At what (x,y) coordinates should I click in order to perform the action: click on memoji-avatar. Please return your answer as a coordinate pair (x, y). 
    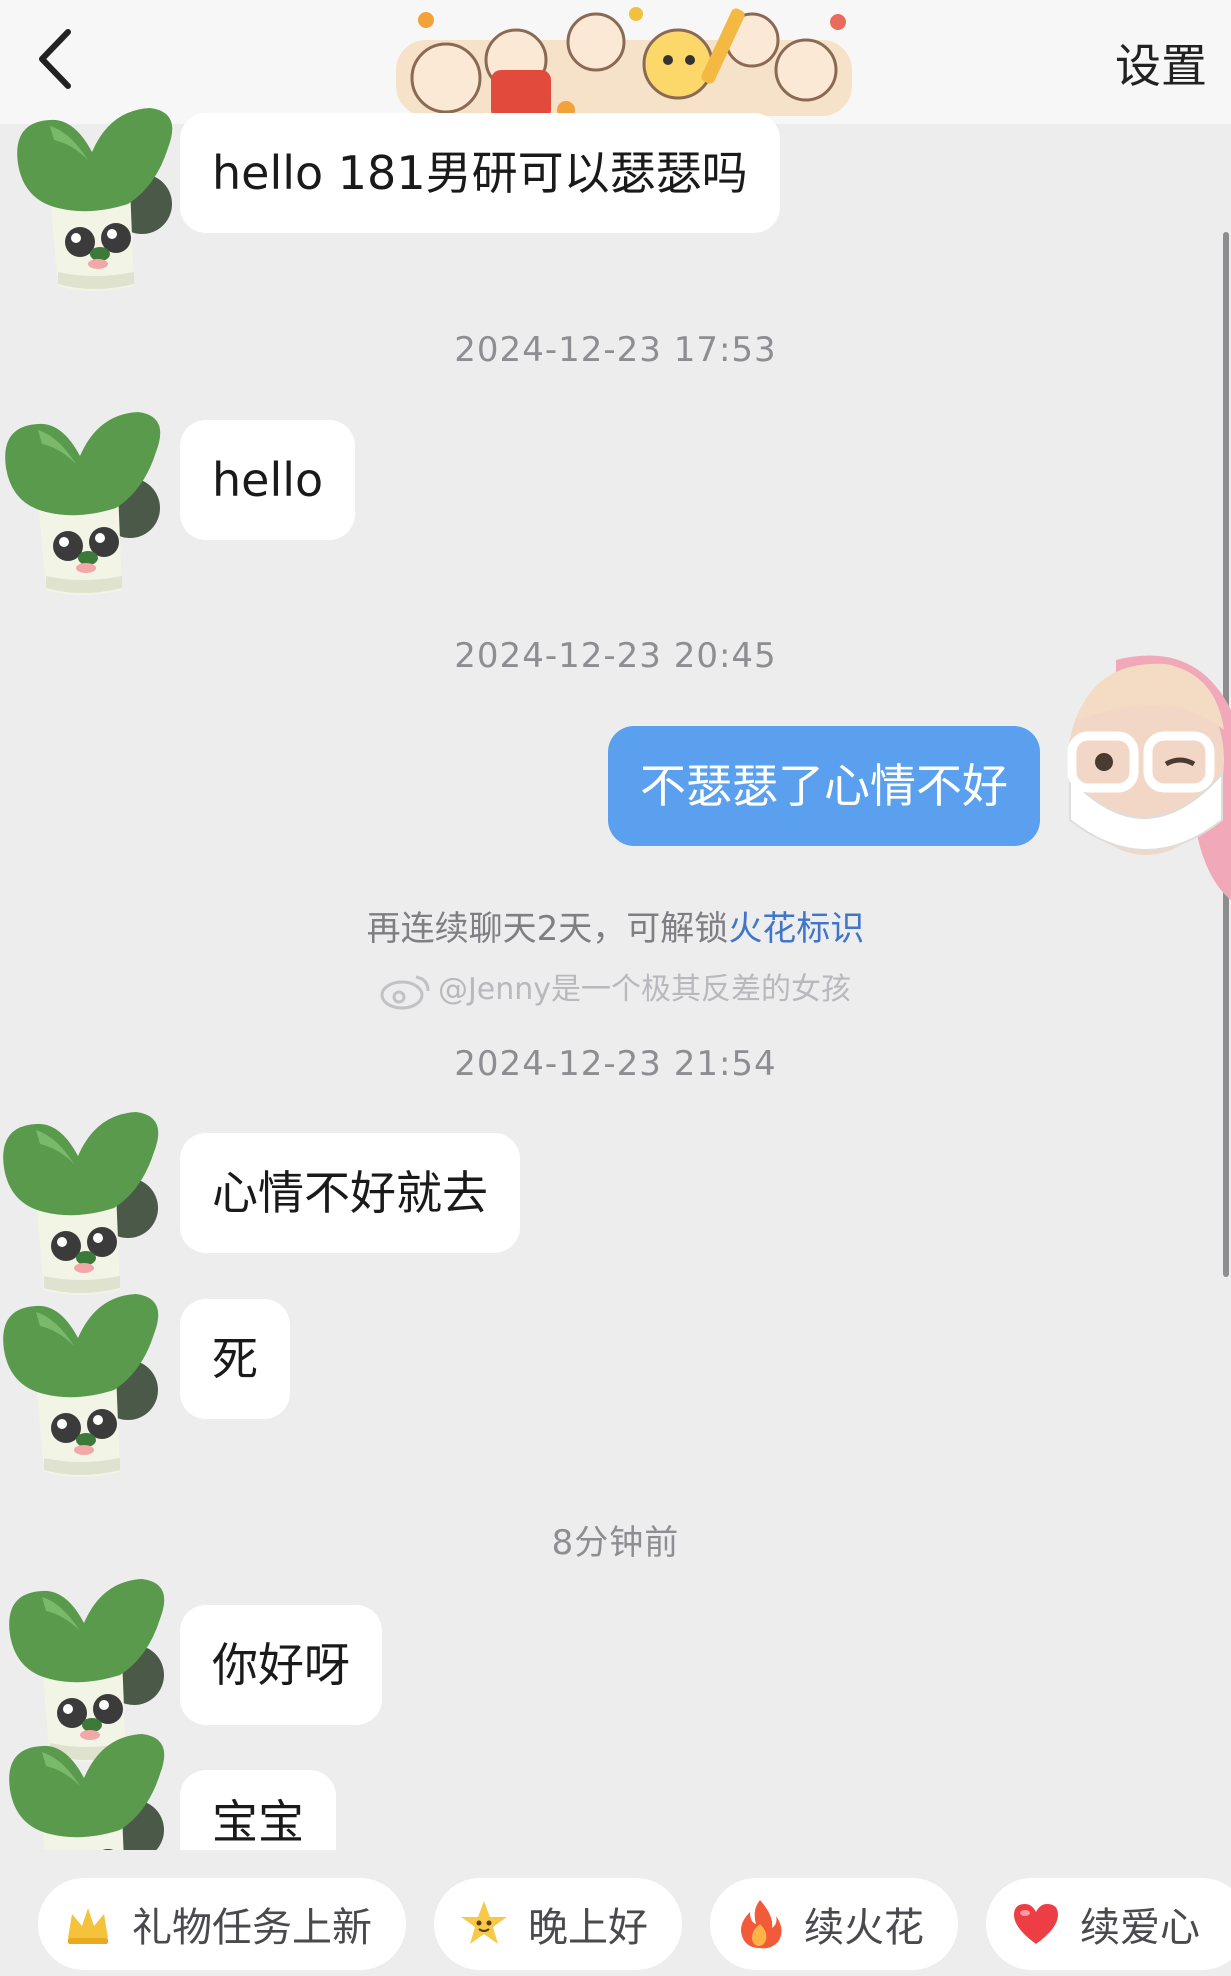
    Looking at the image, I should click on (1143, 775).